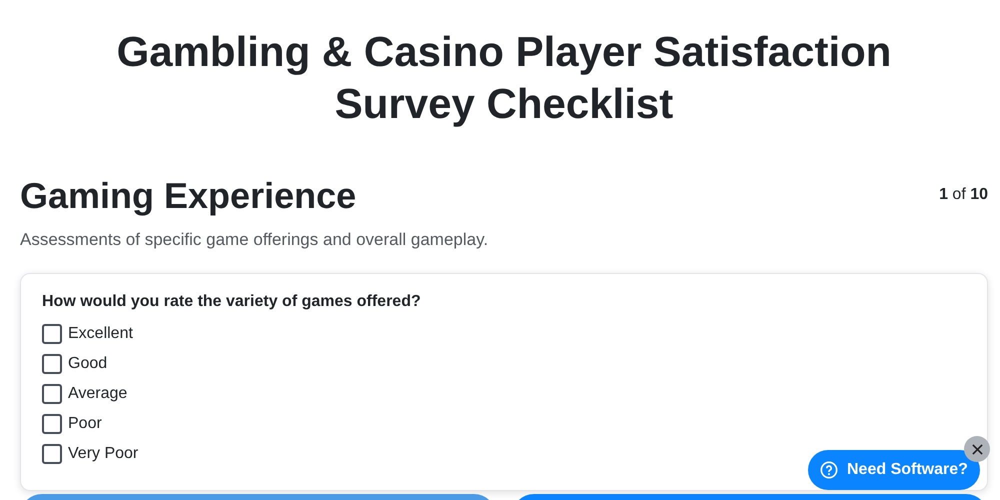 This screenshot has height=500, width=1000. I want to click on option-label: Good, so click(88, 364).